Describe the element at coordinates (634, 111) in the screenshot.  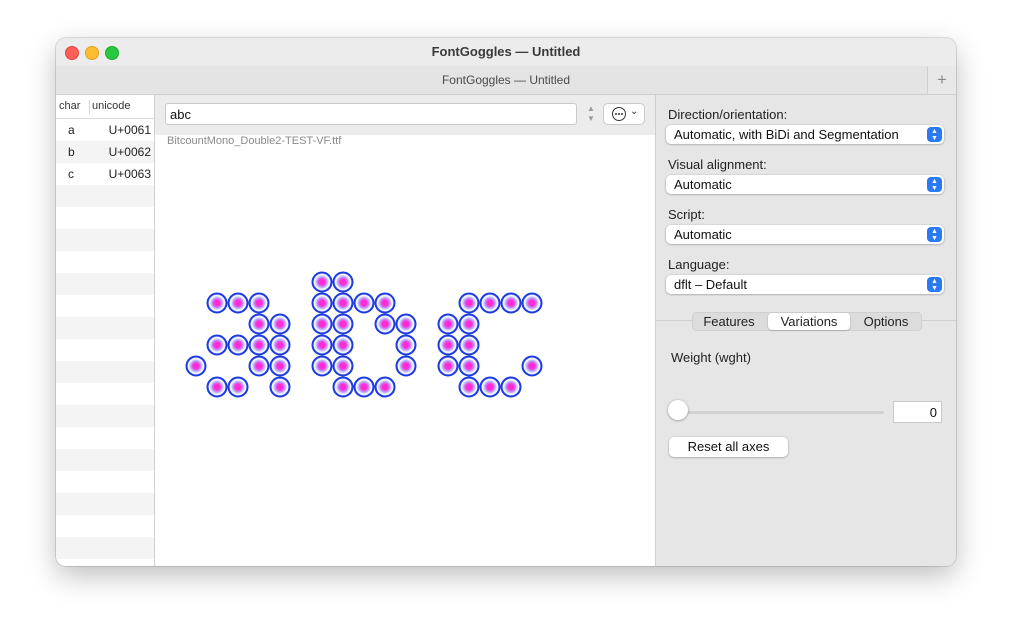
I see `chevron-down-icon: ⌄` at that location.